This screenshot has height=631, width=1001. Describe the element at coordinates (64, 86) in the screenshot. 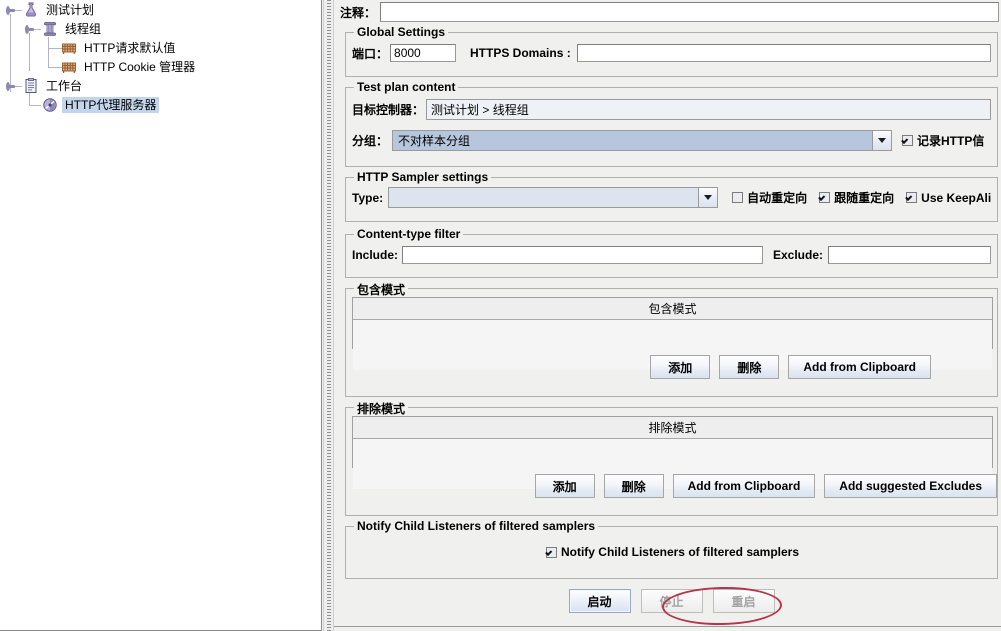

I see `tree-node-label: 工作台` at that location.